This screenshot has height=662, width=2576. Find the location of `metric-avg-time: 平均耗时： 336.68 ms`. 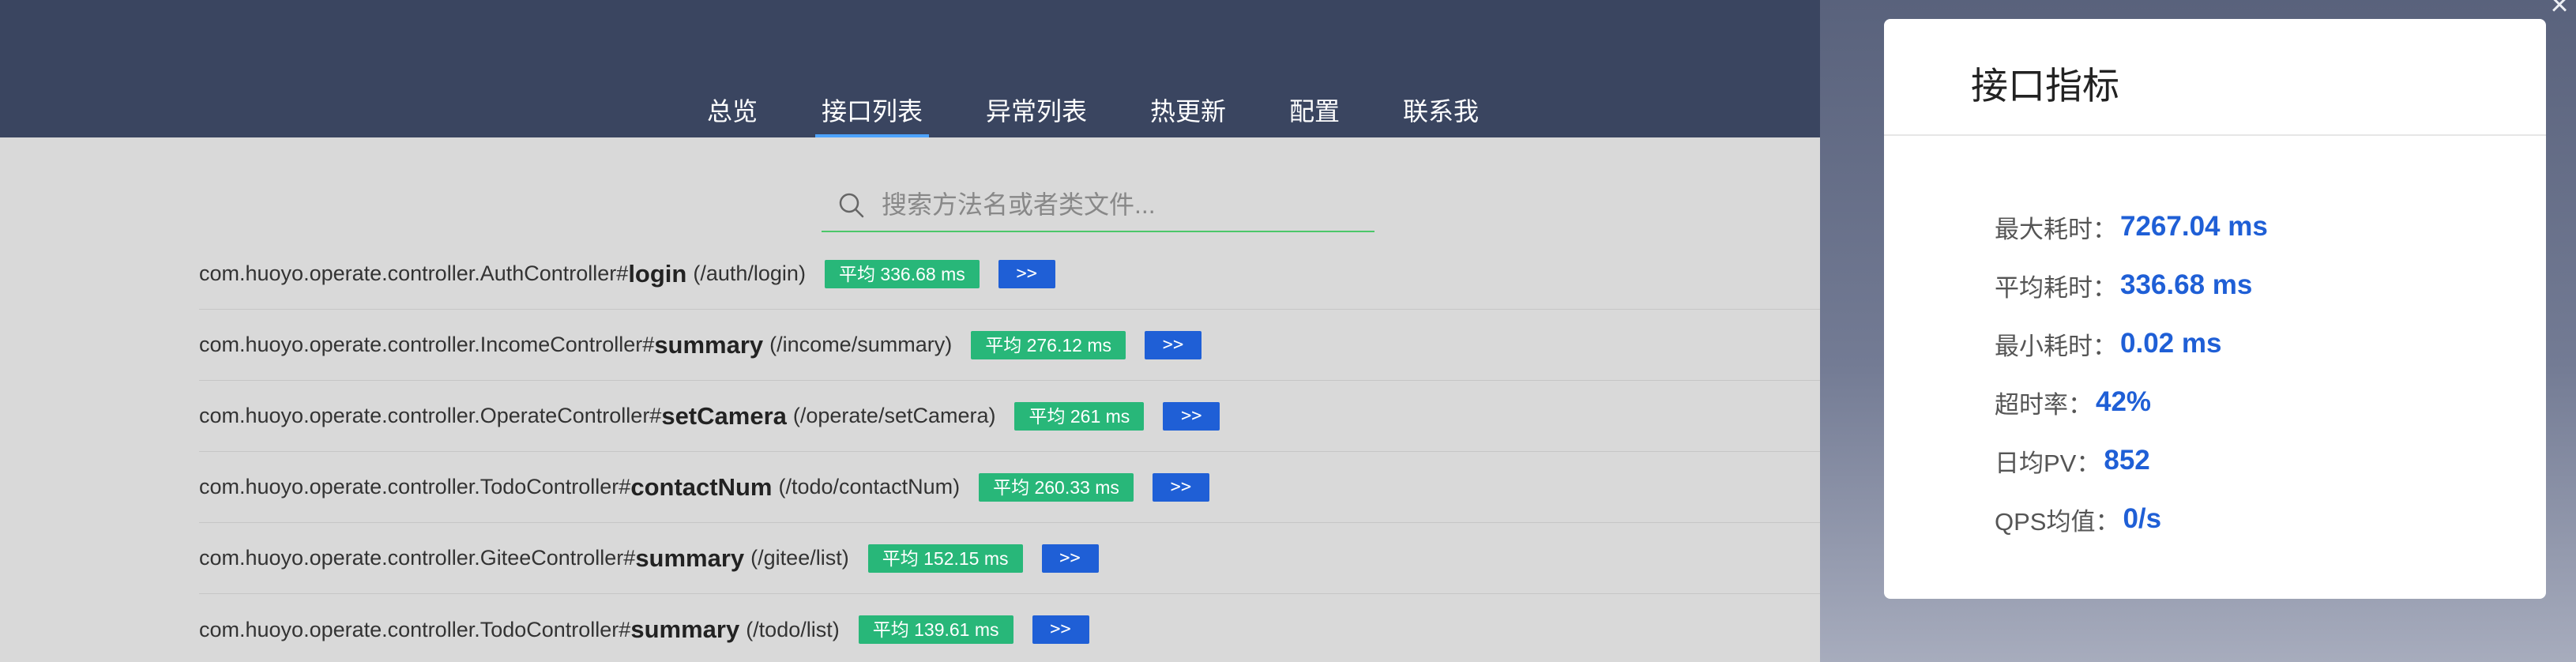

metric-avg-time: 平均耗时： 336.68 ms is located at coordinates (2131, 285).